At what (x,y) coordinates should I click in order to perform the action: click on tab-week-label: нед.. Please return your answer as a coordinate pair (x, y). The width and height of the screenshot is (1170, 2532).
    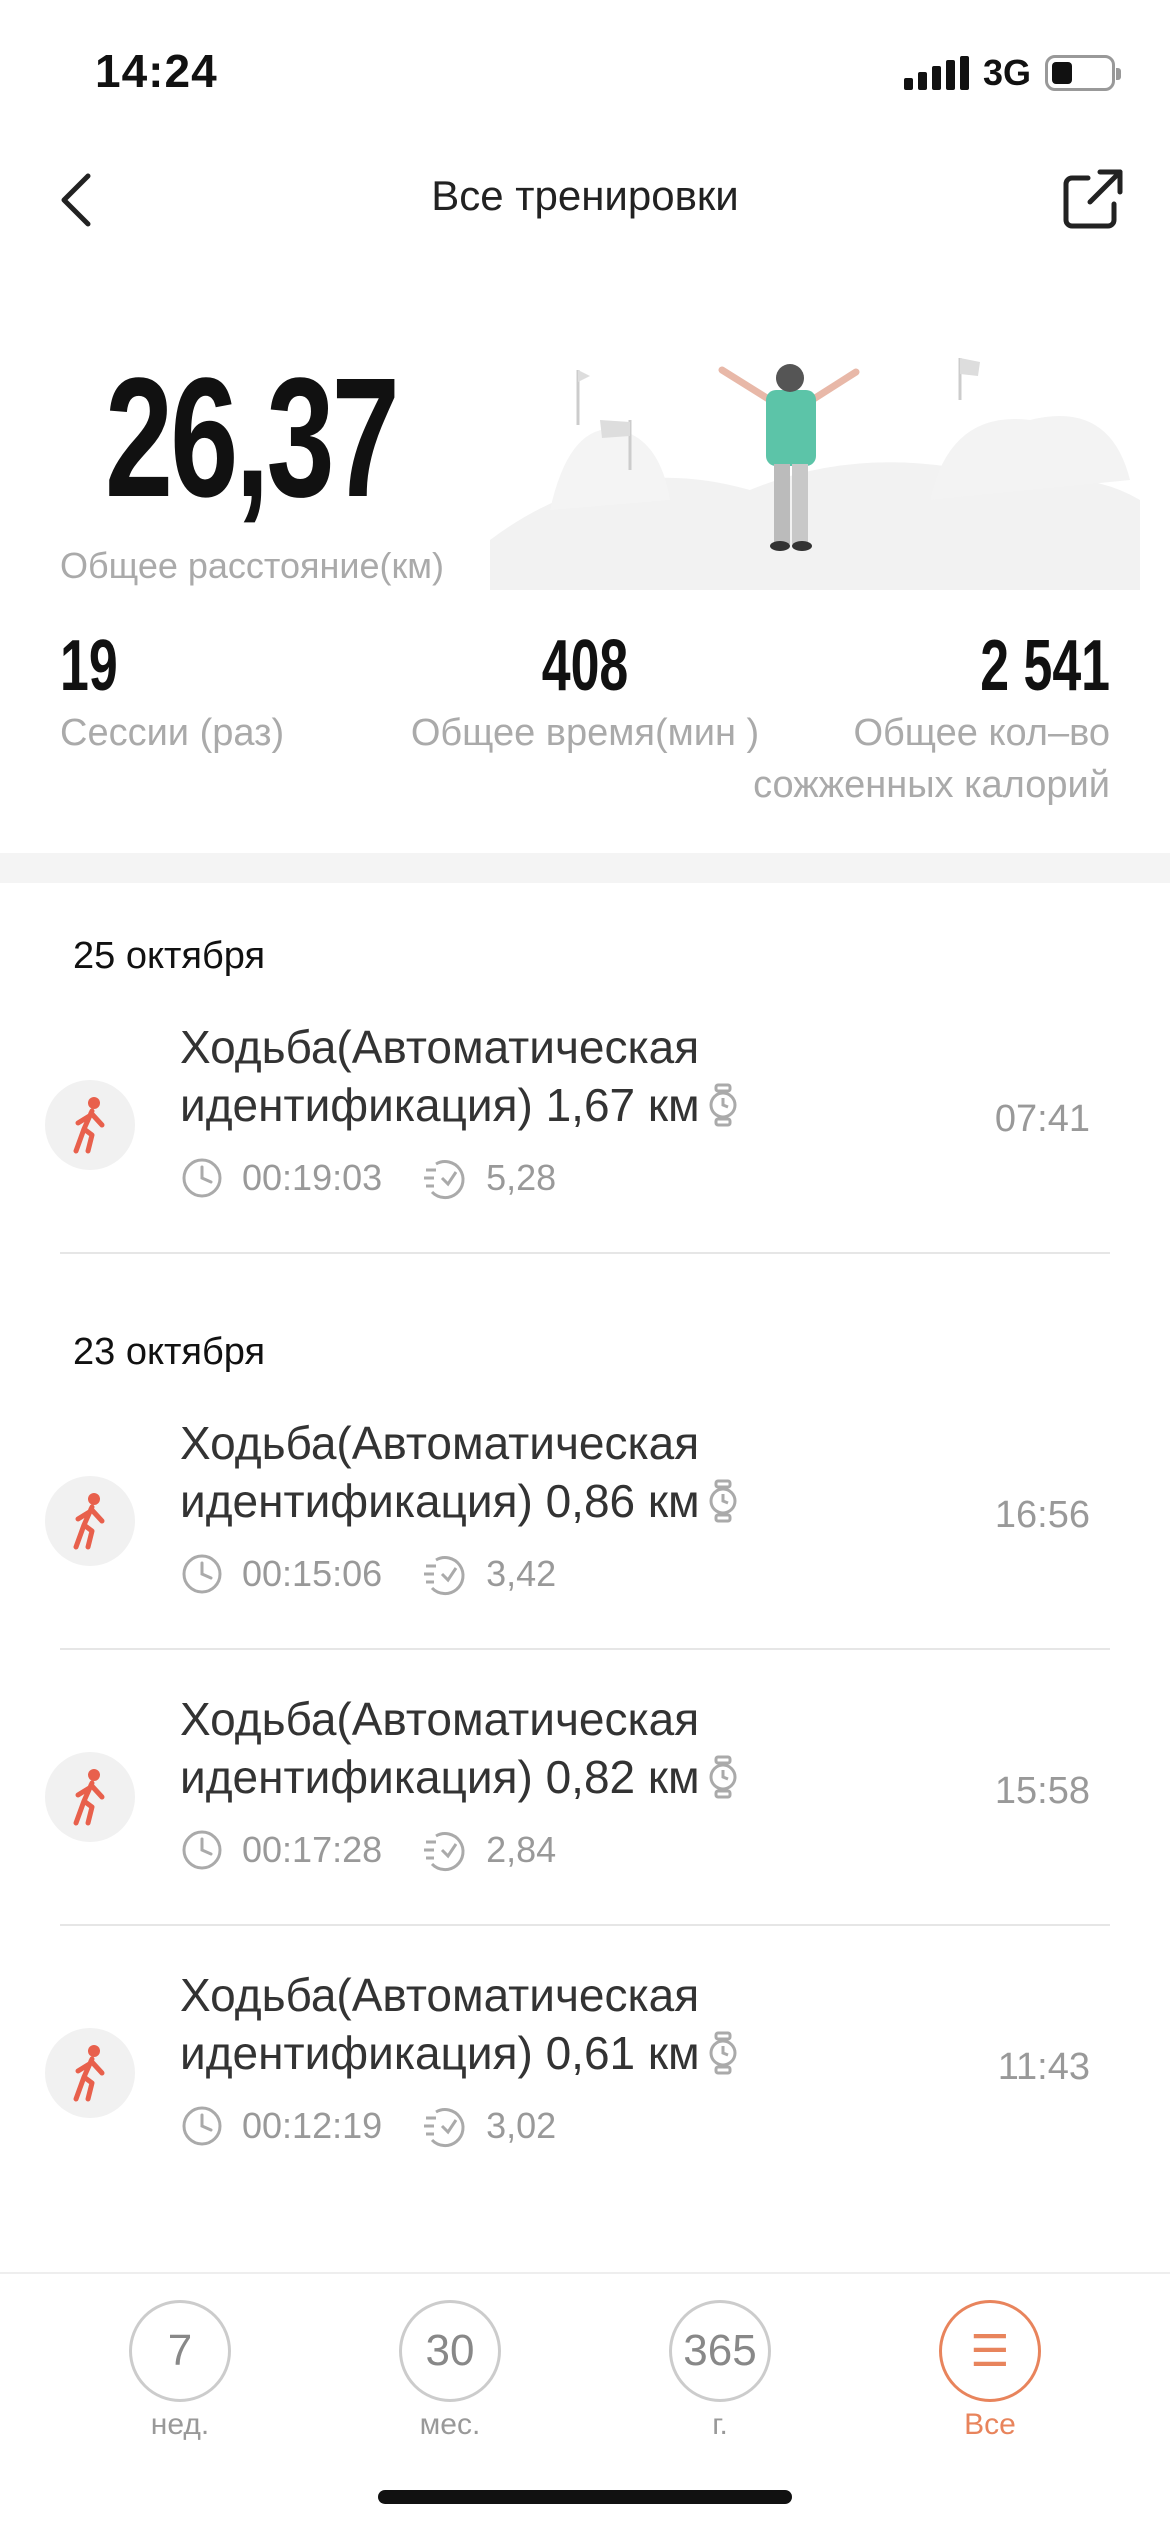
    Looking at the image, I should click on (180, 2424).